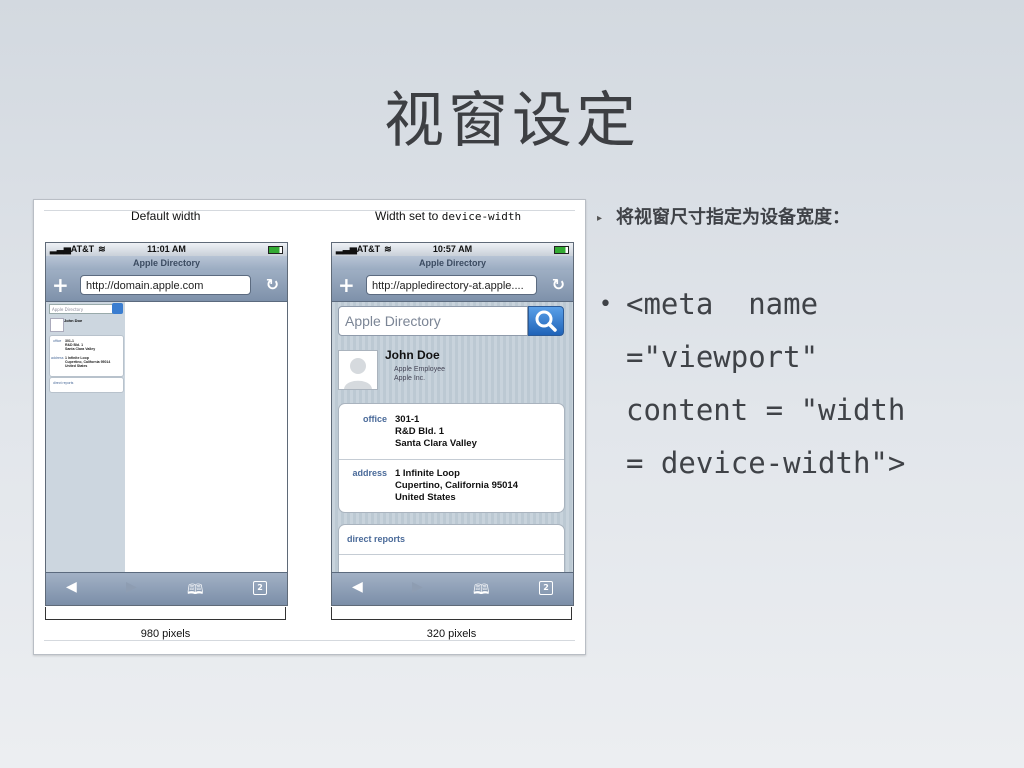  What do you see at coordinates (376, 539) in the screenshot?
I see `direct-reports-label: direct reports` at bounding box center [376, 539].